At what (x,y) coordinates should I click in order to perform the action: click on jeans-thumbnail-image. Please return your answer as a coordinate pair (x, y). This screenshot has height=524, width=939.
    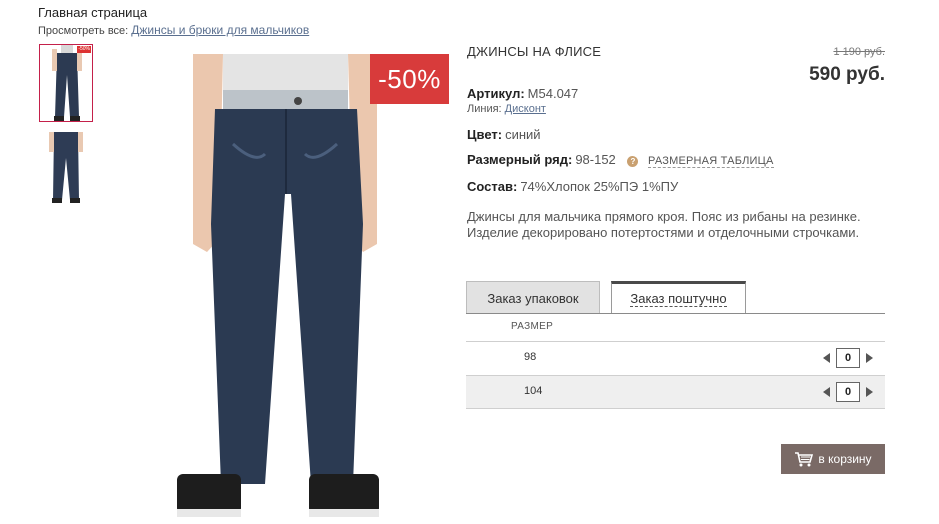
    Looking at the image, I should click on (67, 83).